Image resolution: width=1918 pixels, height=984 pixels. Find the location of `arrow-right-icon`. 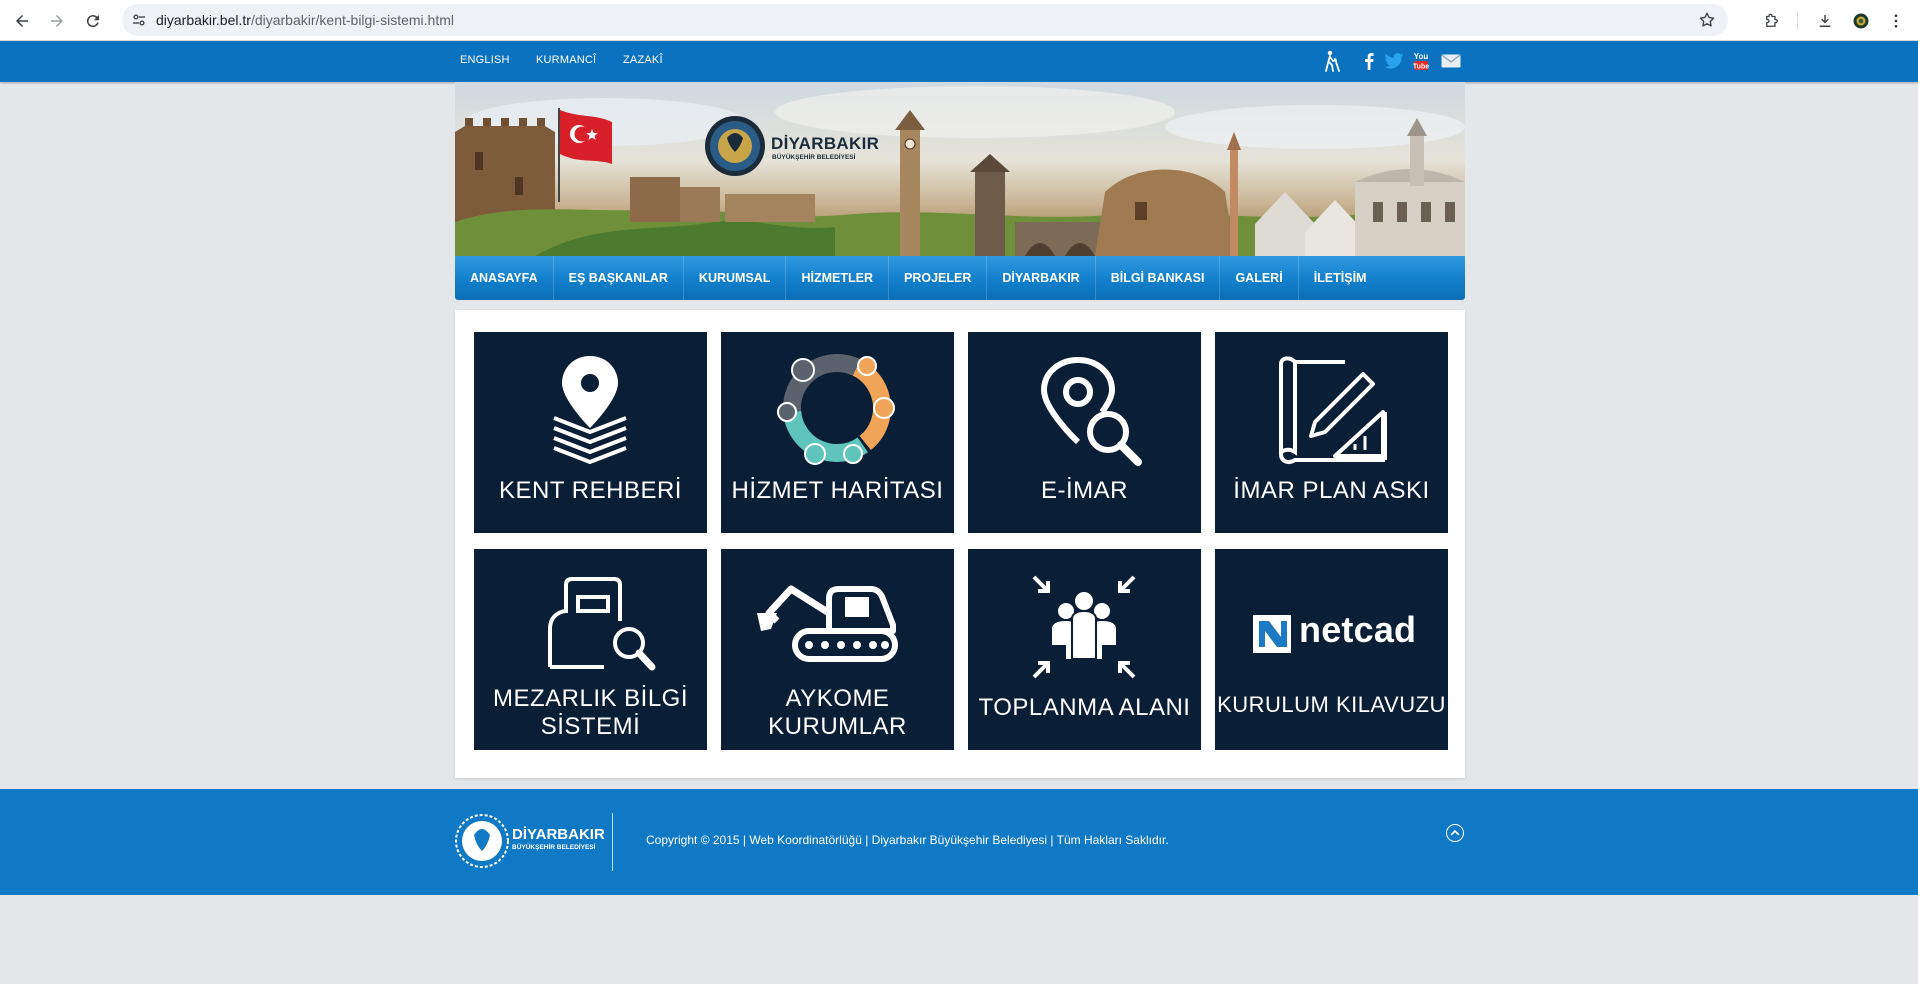

arrow-right-icon is located at coordinates (57, 21).